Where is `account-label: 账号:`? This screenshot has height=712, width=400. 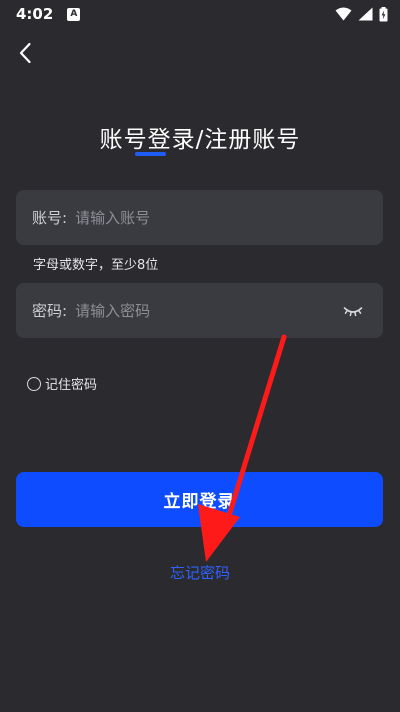 account-label: 账号: is located at coordinates (50, 218).